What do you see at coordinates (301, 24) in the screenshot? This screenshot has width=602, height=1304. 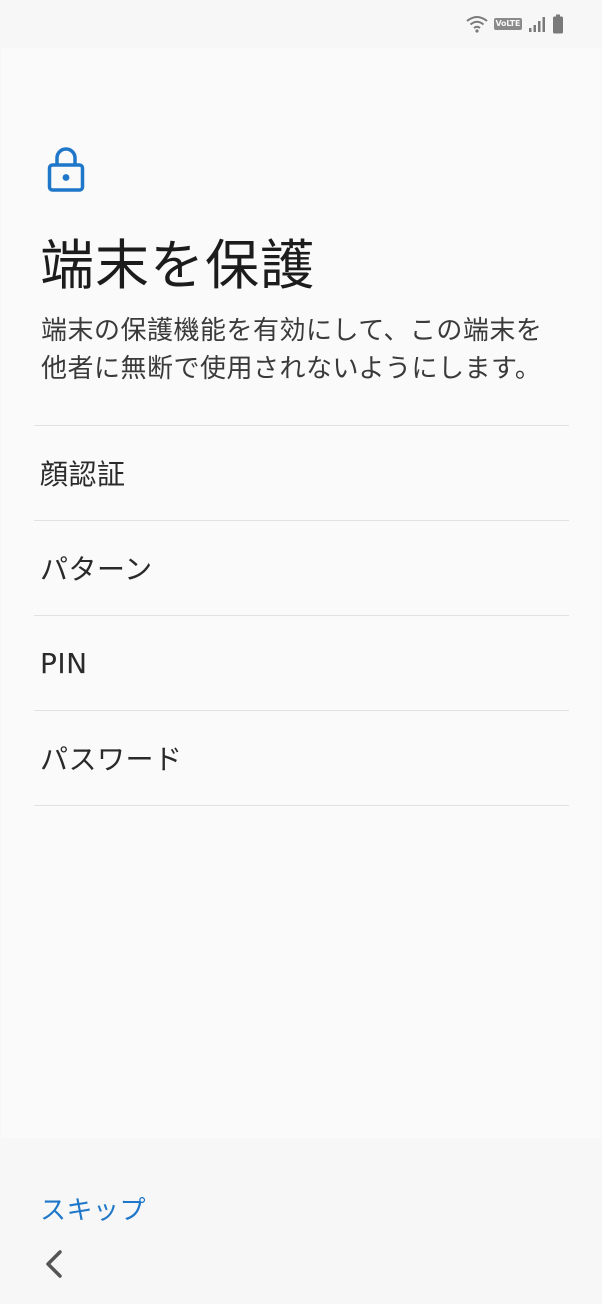 I see `status-bar: VoLTE` at bounding box center [301, 24].